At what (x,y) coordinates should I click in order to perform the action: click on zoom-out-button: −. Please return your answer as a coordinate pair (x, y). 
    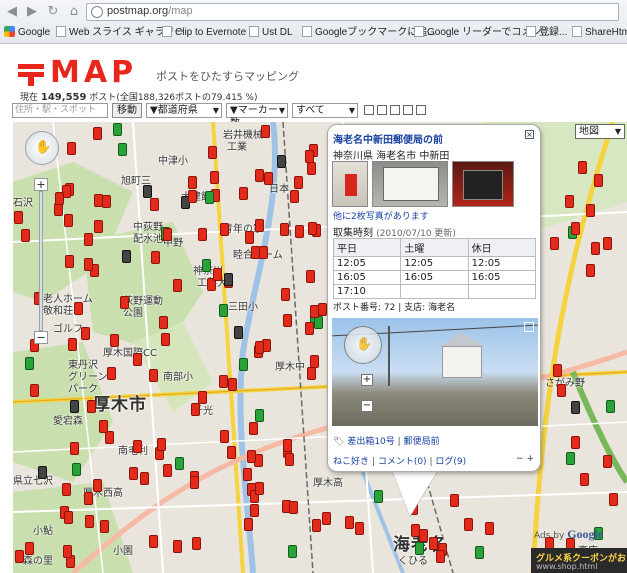
    Looking at the image, I should click on (41, 337).